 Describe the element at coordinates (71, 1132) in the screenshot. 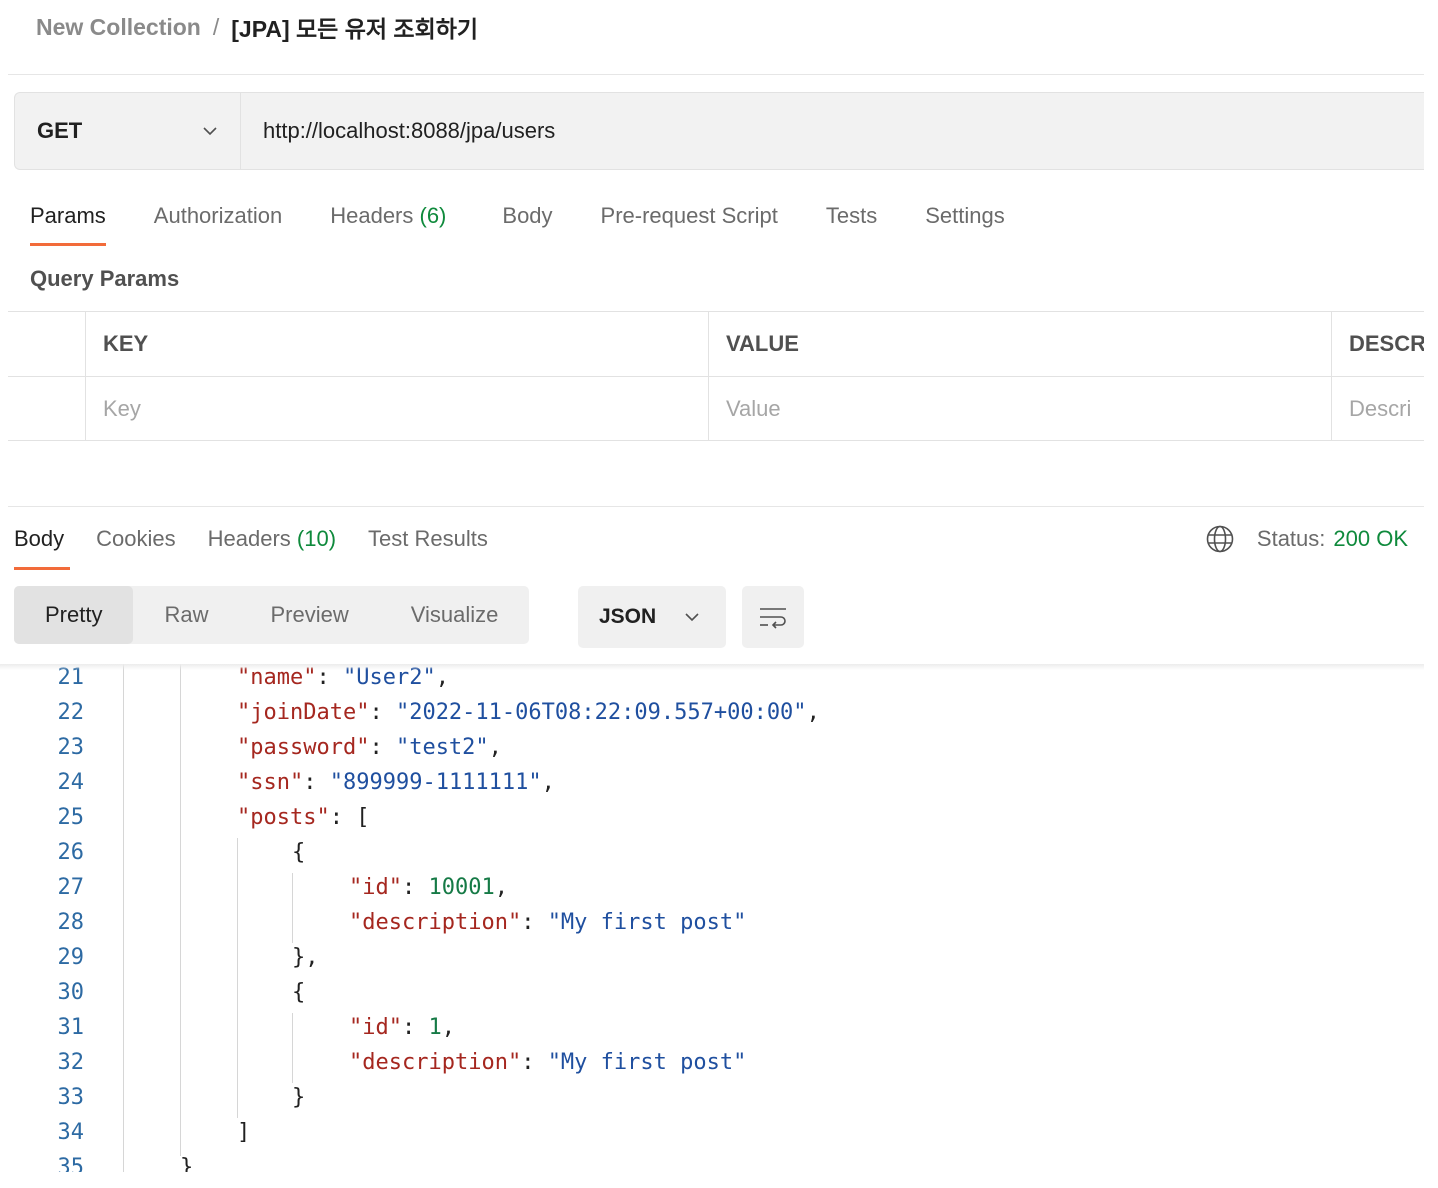

I see `line-number: 34` at that location.